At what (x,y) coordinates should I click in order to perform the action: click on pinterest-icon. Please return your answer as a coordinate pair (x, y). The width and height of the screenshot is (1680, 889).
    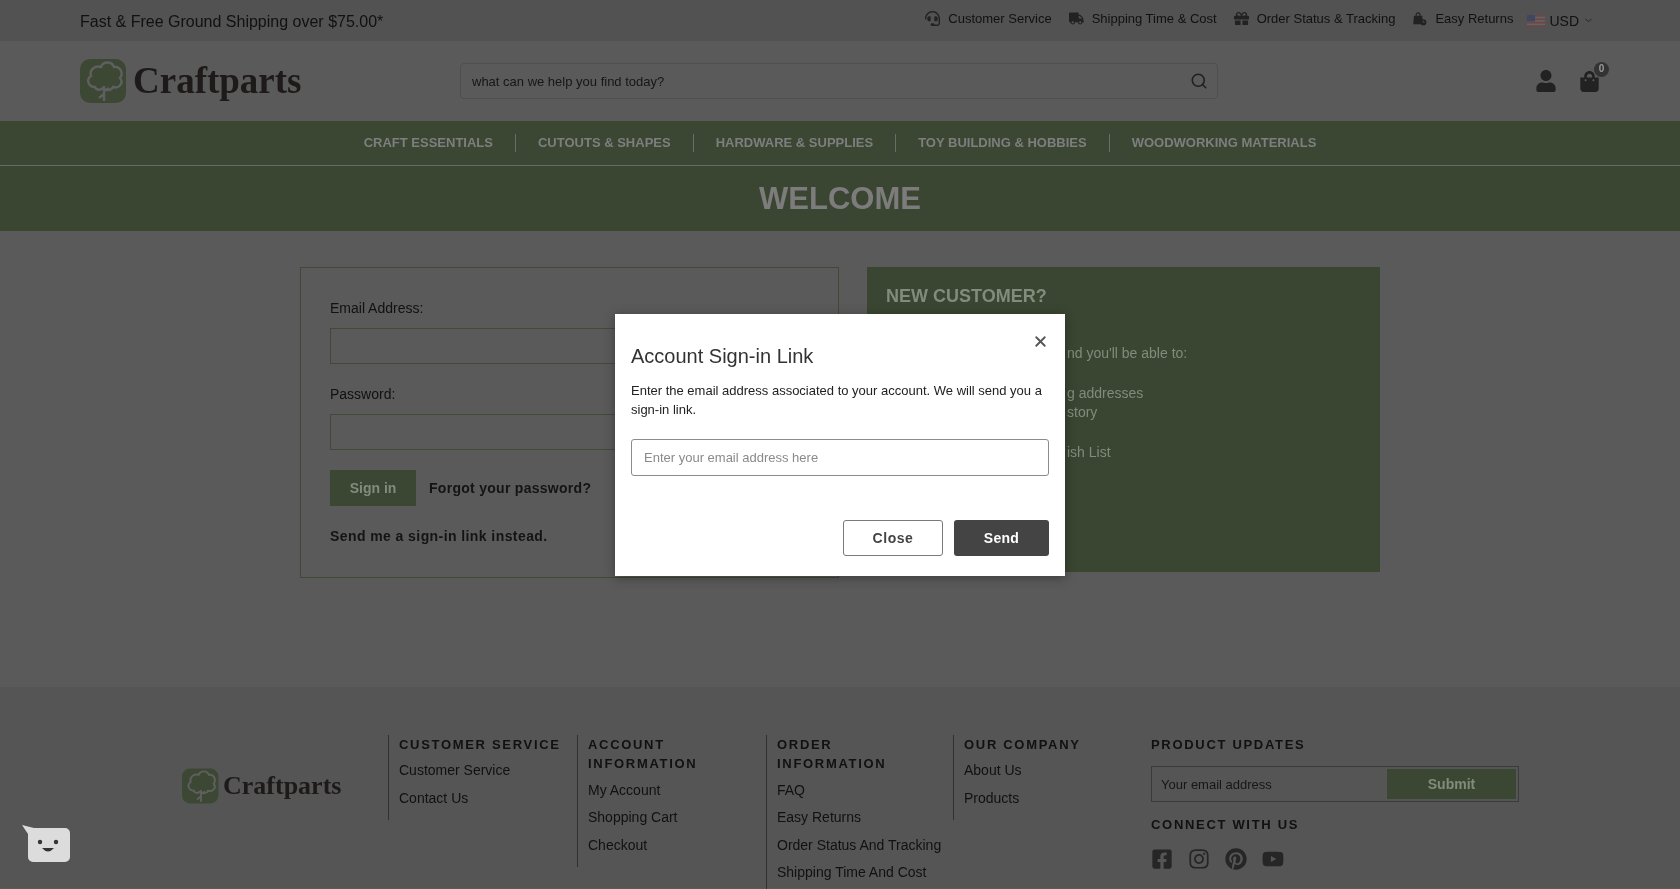
    Looking at the image, I should click on (1236, 858).